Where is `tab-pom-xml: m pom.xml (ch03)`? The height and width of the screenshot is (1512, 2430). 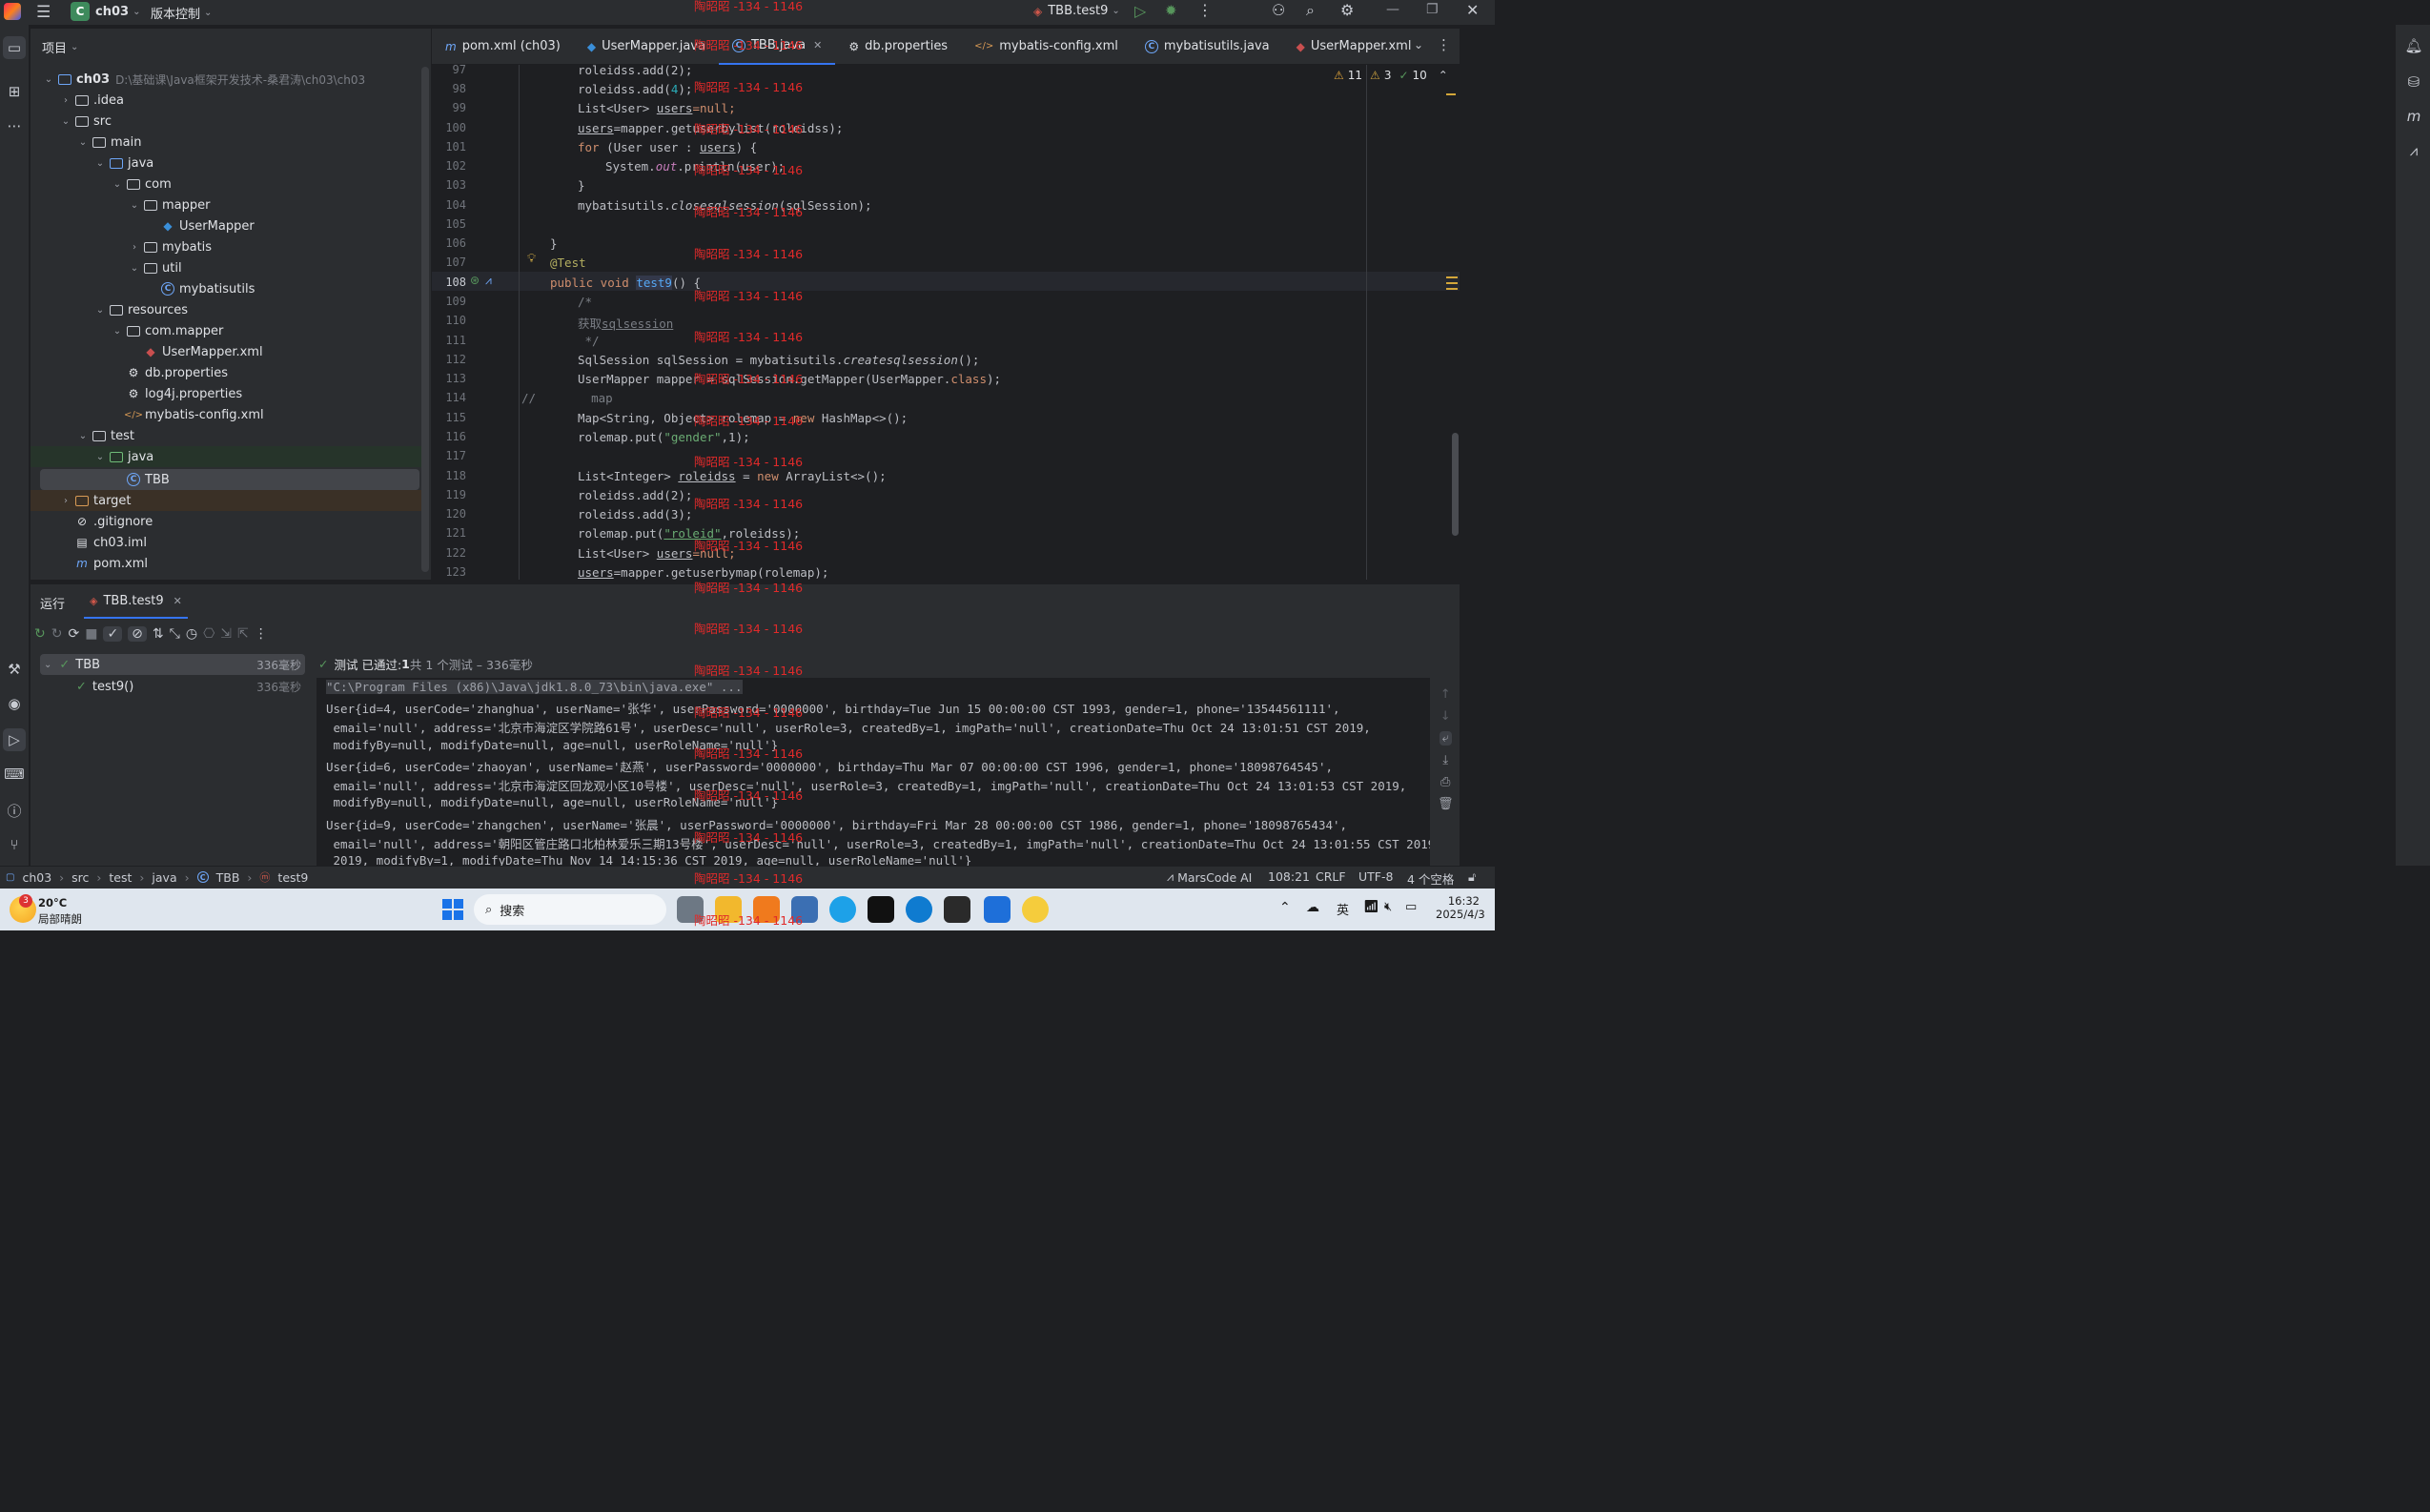
tab-pom-xml: m pom.xml (ch03) is located at coordinates (503, 47).